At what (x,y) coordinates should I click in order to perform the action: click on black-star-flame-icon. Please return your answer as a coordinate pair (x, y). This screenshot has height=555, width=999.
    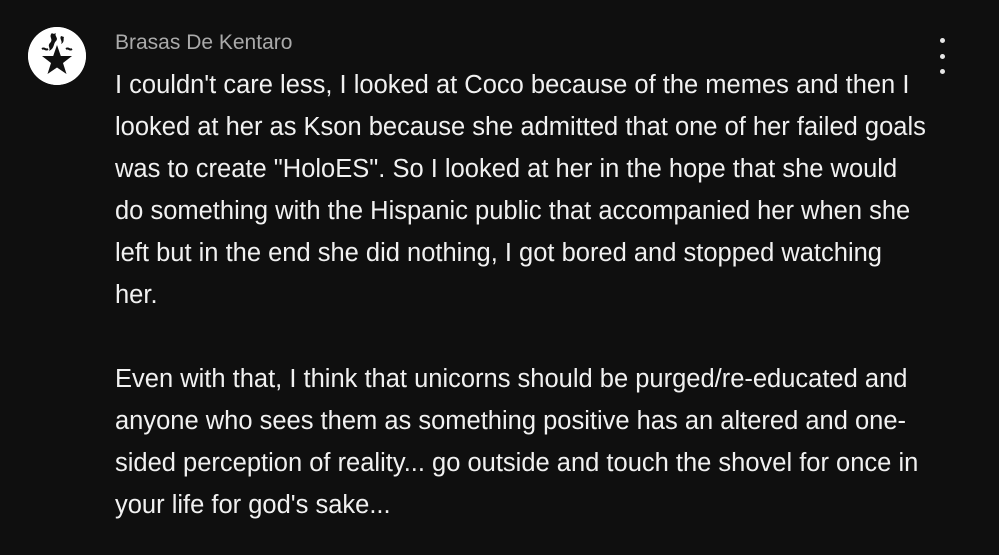
    Looking at the image, I should click on (57, 56).